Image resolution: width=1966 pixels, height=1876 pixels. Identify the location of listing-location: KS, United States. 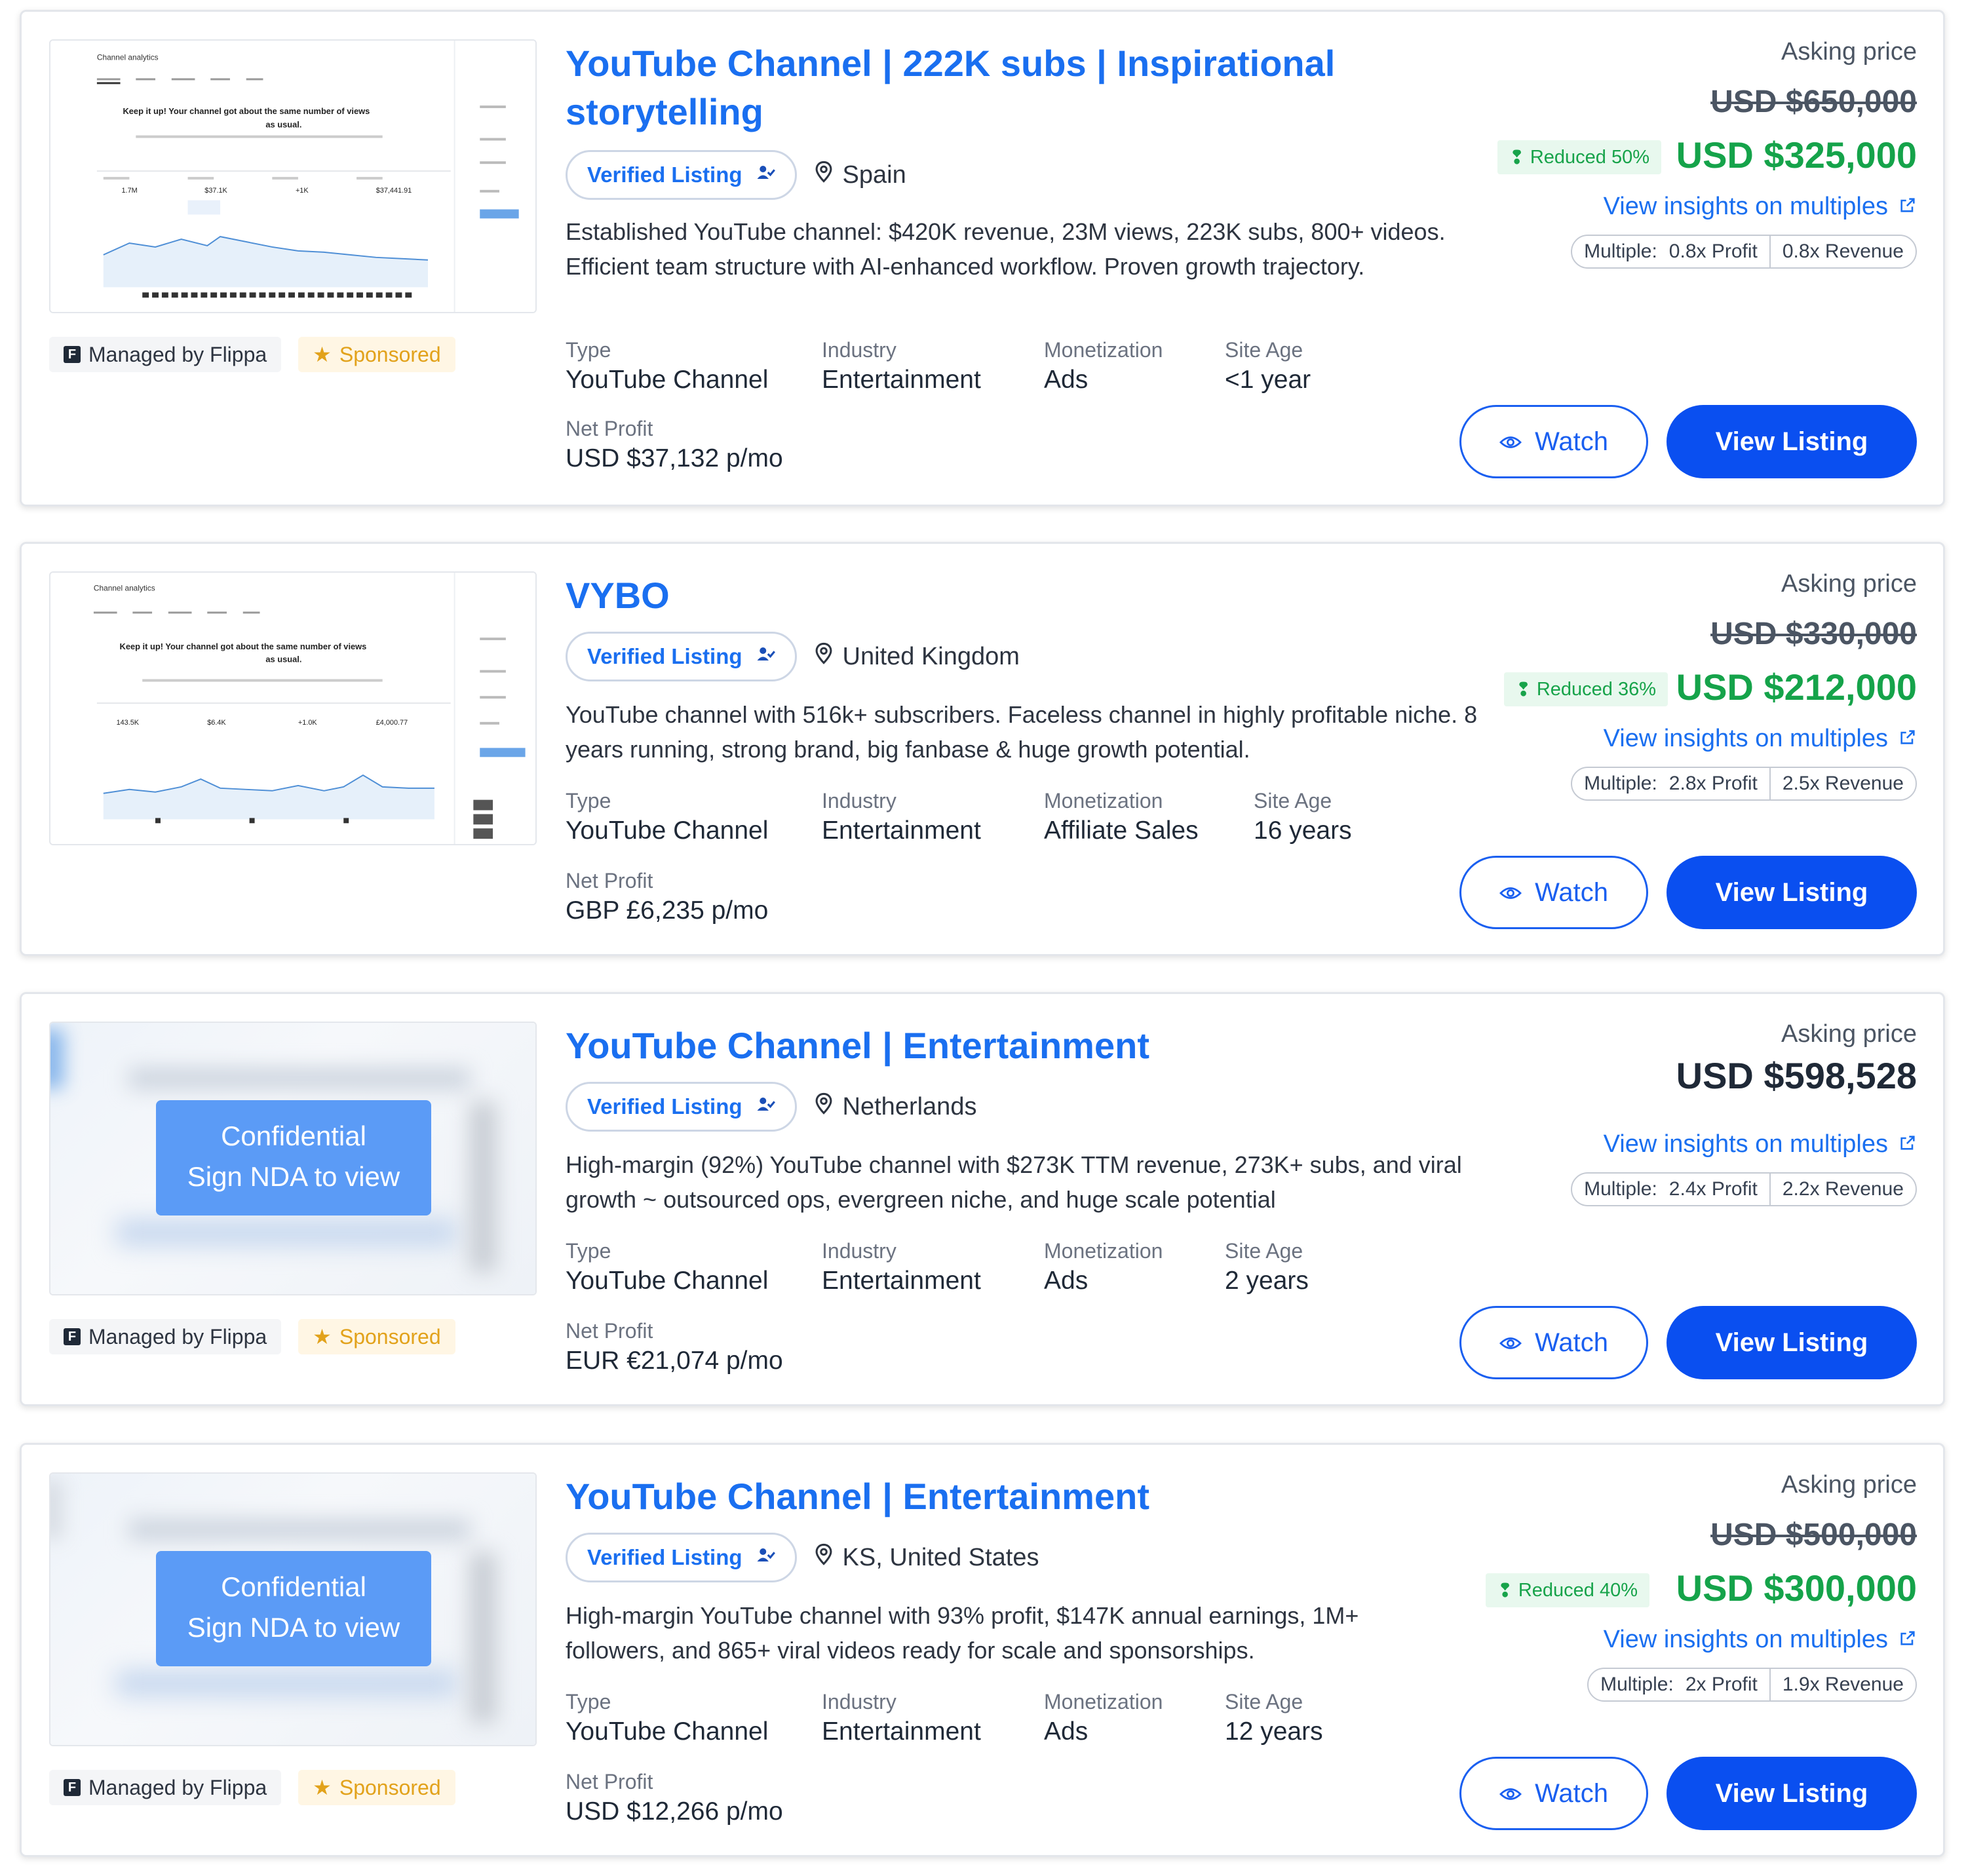
(926, 1558).